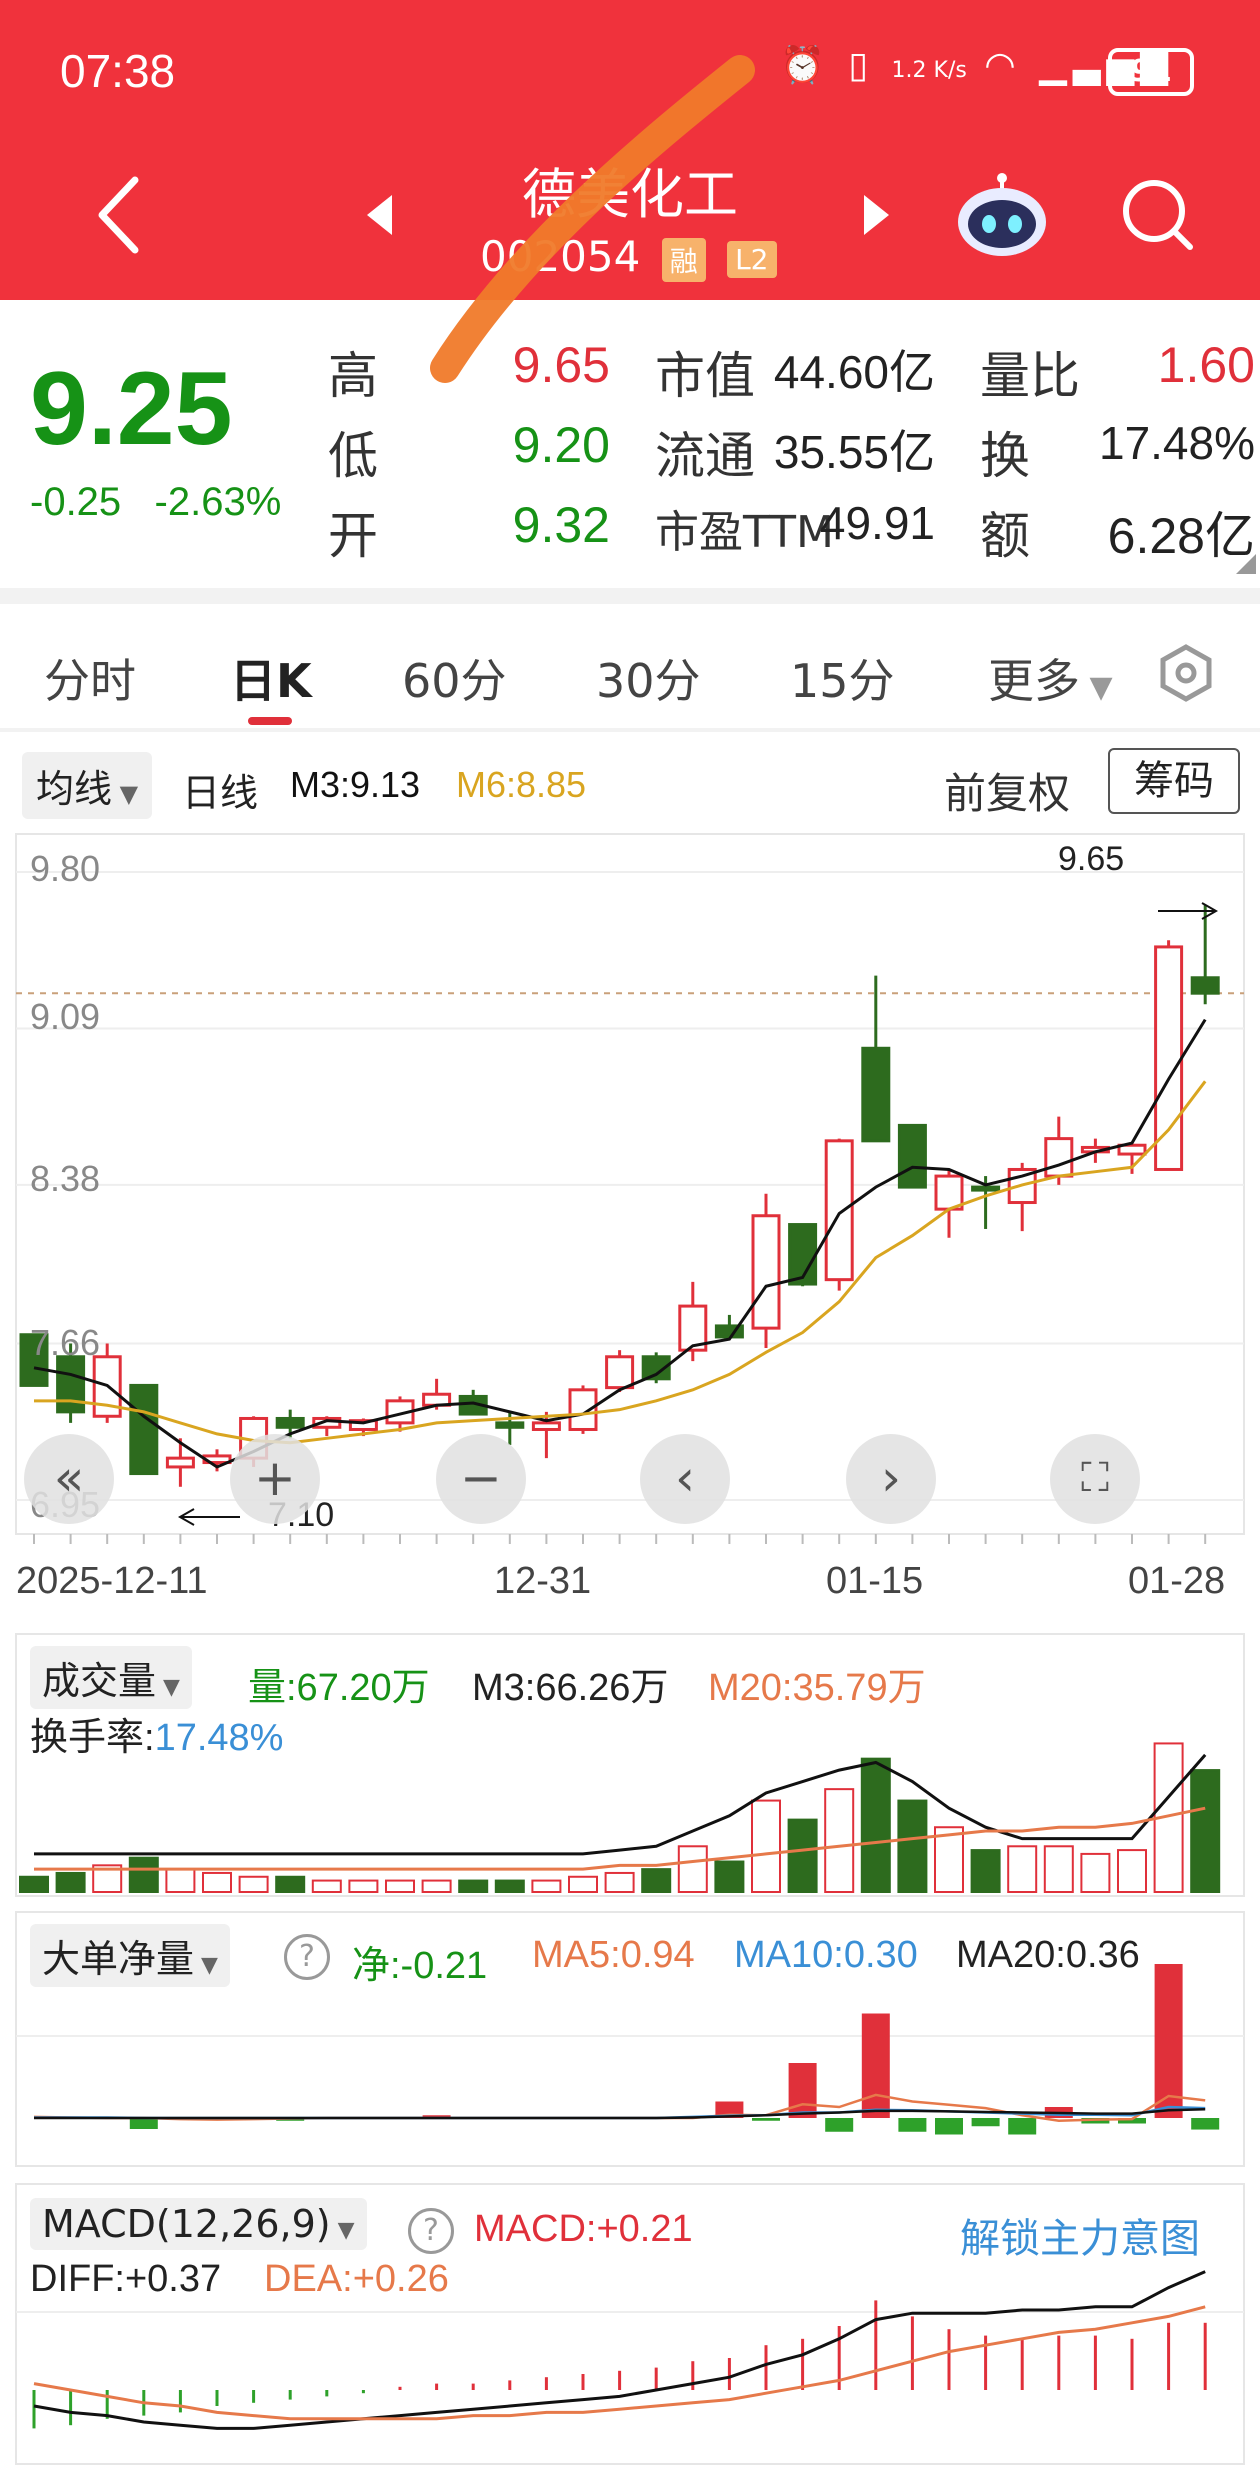 The height and width of the screenshot is (2466, 1260). What do you see at coordinates (76, 502) in the screenshot?
I see `change-value: -0.25` at bounding box center [76, 502].